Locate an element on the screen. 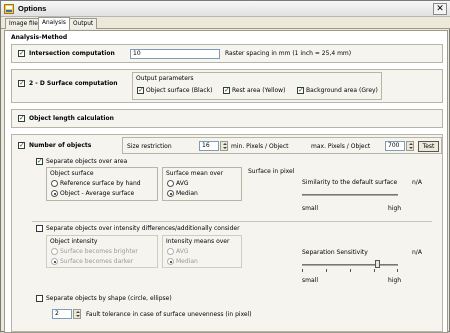 This screenshot has width=450, height=333. window-title: Options is located at coordinates (32, 8).